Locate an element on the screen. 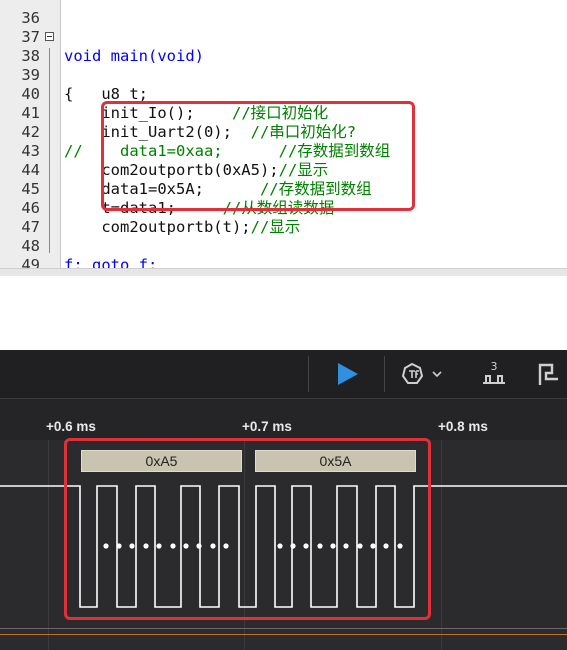 Image resolution: width=567 pixels, height=650 pixels. time-label: +0.8 ms is located at coordinates (463, 426).